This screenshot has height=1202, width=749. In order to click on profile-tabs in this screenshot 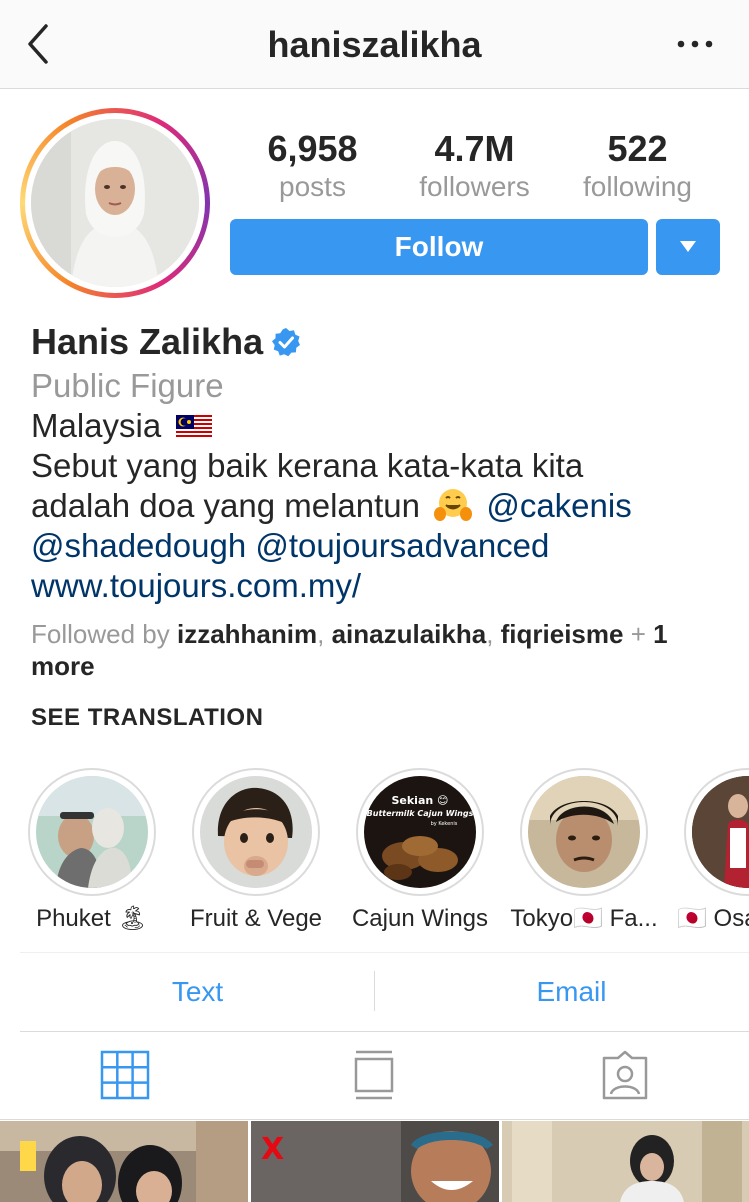, I will do `click(374, 1076)`.